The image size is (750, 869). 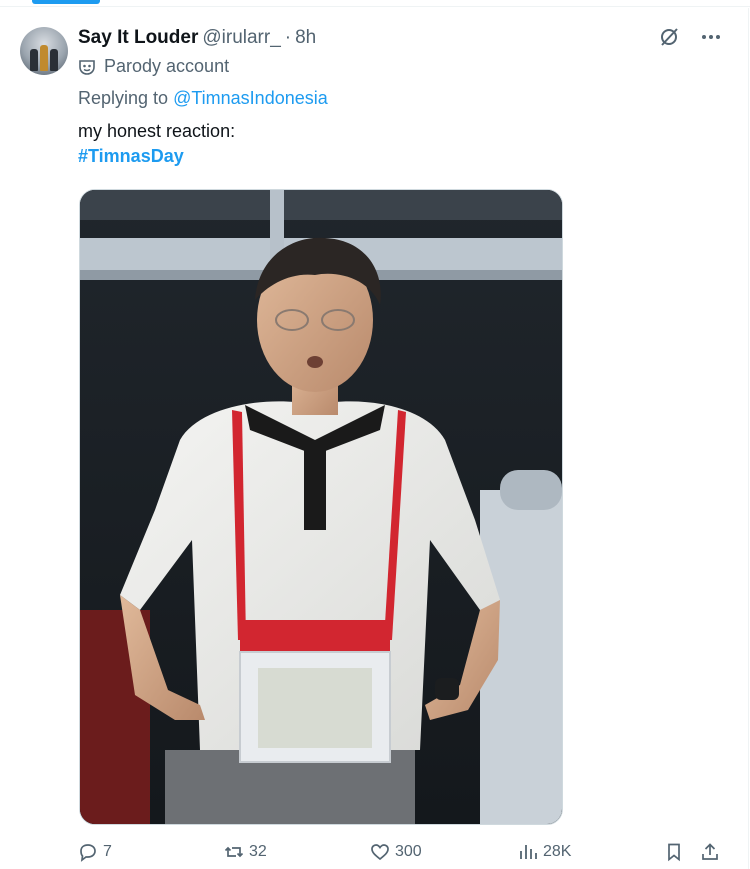 What do you see at coordinates (245, 852) in the screenshot?
I see `repost-button: 32` at bounding box center [245, 852].